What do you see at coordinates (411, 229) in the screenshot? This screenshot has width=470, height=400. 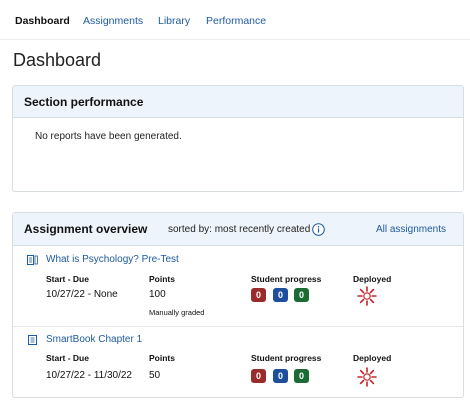 I see `all-assignments-link: All assignments` at bounding box center [411, 229].